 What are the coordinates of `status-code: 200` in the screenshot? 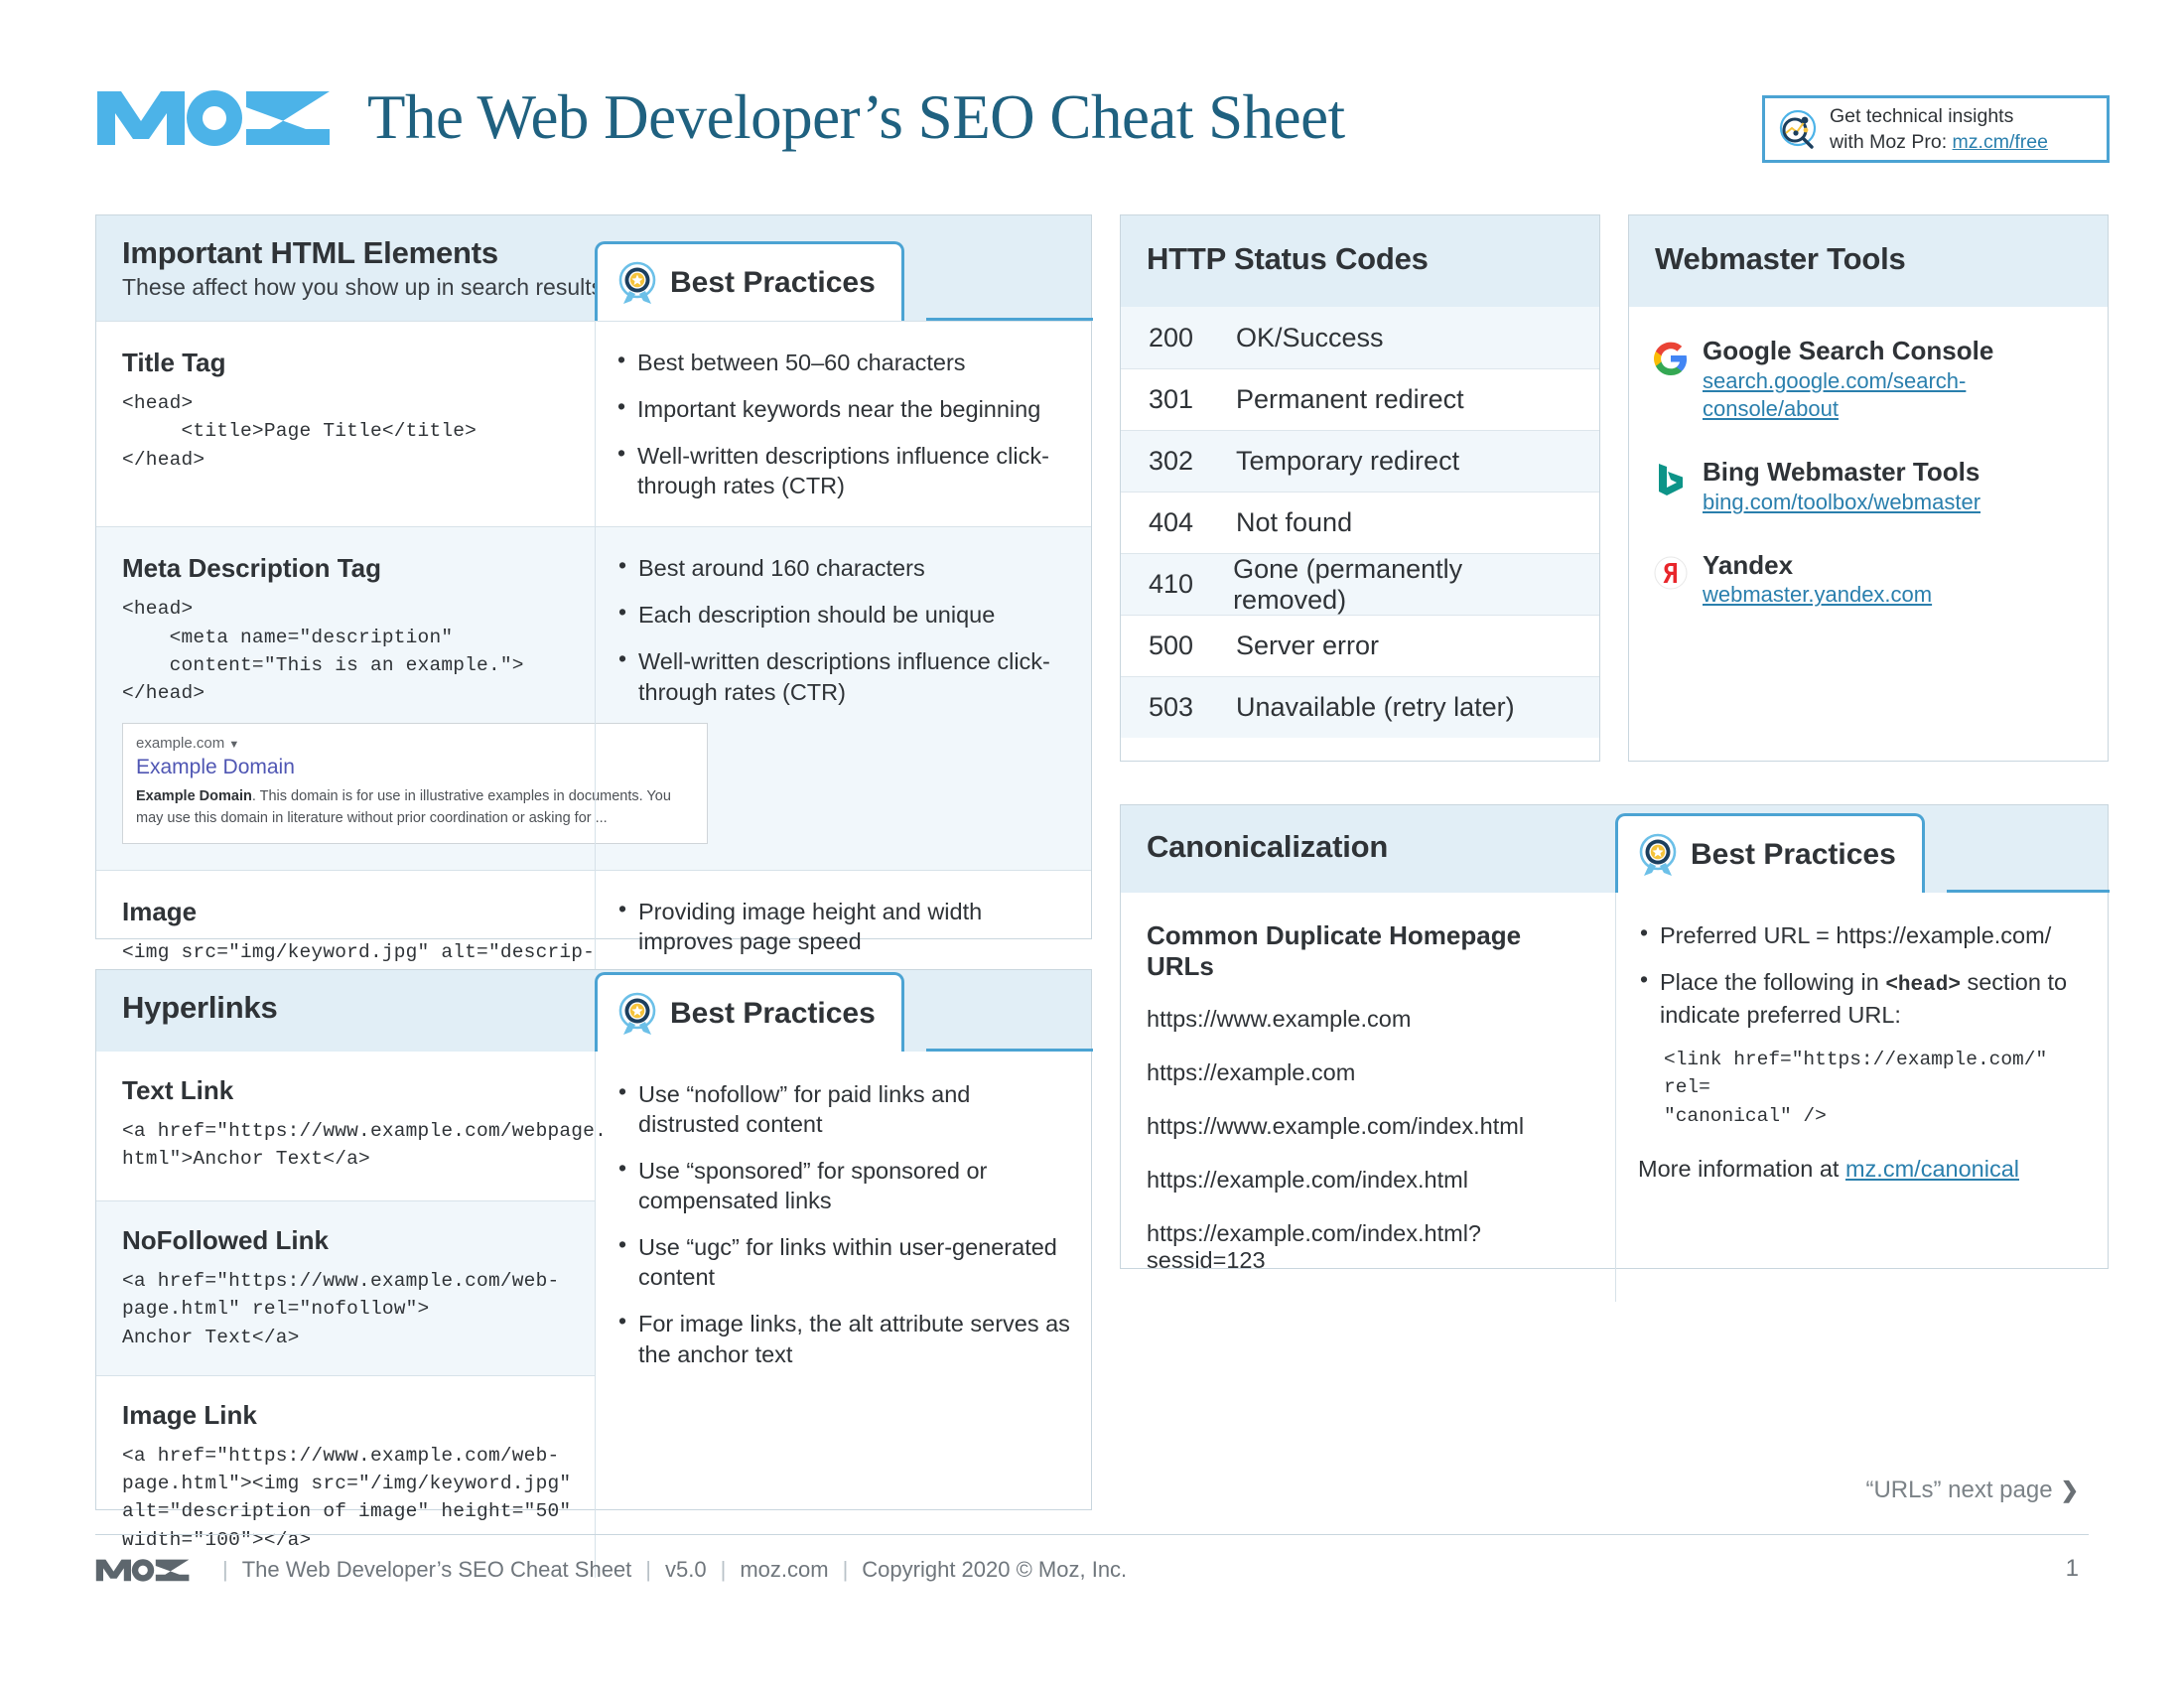 It's located at (1171, 337).